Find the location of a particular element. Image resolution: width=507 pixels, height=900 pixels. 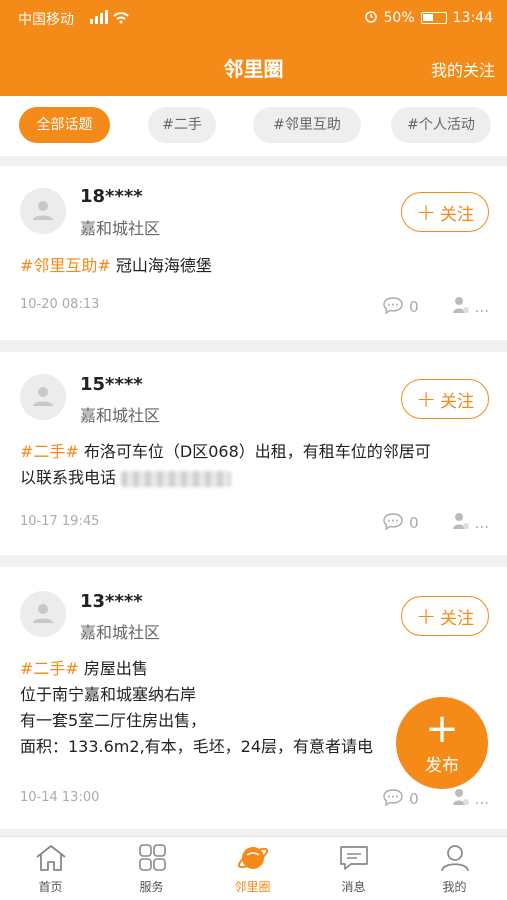

alarm-icon is located at coordinates (371, 18).